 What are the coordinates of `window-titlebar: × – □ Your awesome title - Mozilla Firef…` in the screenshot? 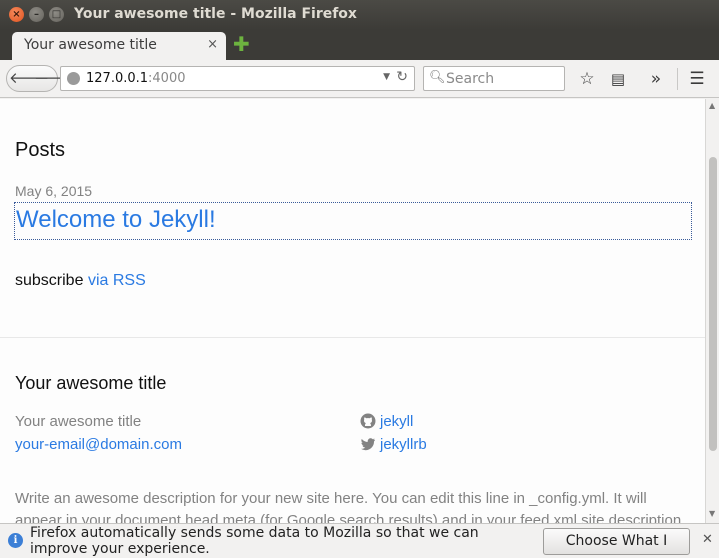 It's located at (359, 15).